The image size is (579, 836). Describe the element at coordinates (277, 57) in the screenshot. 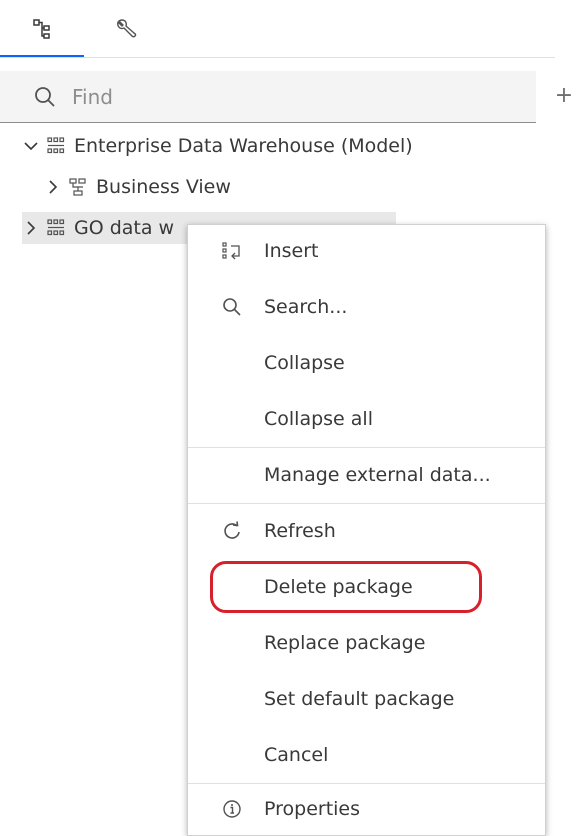

I see `tab-divider` at that location.